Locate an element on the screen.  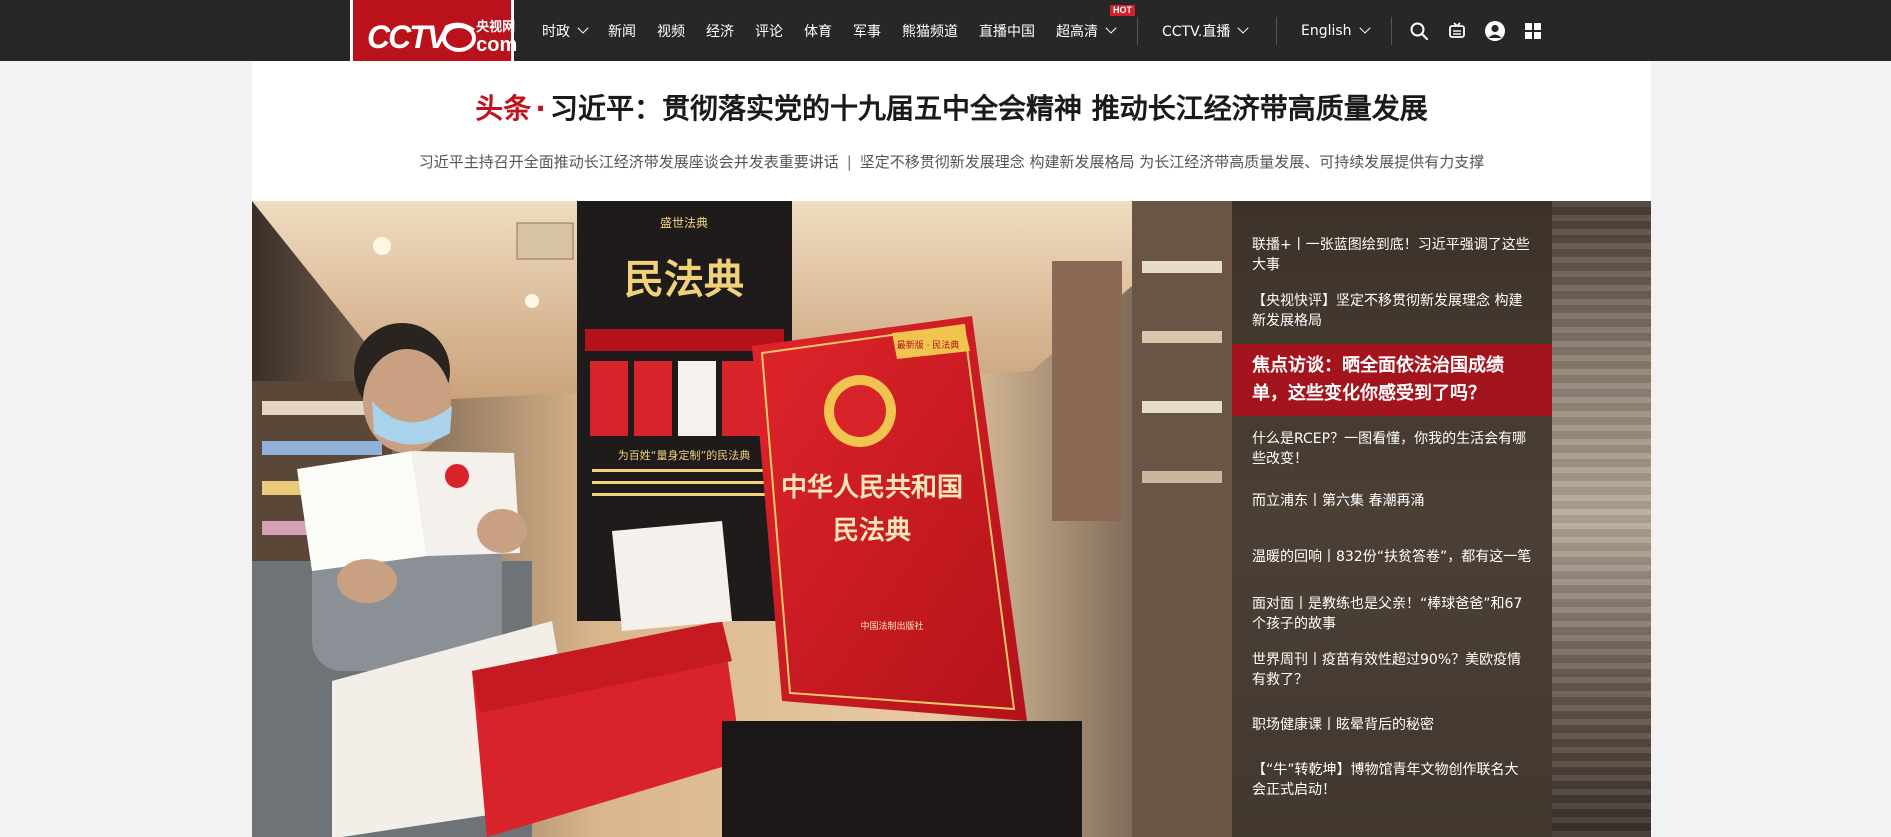
language-menu: English is located at coordinates (1345, 30).